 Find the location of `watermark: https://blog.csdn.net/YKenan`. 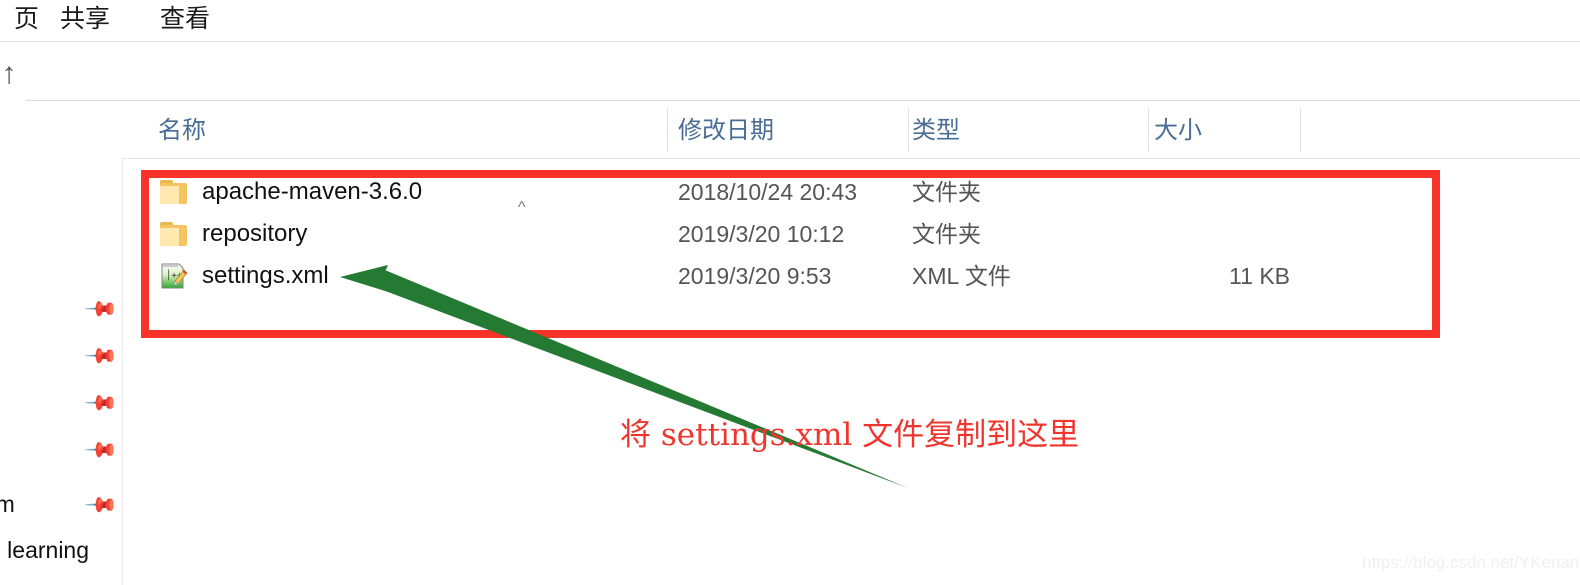

watermark: https://blog.csdn.net/YKenan is located at coordinates (1471, 562).